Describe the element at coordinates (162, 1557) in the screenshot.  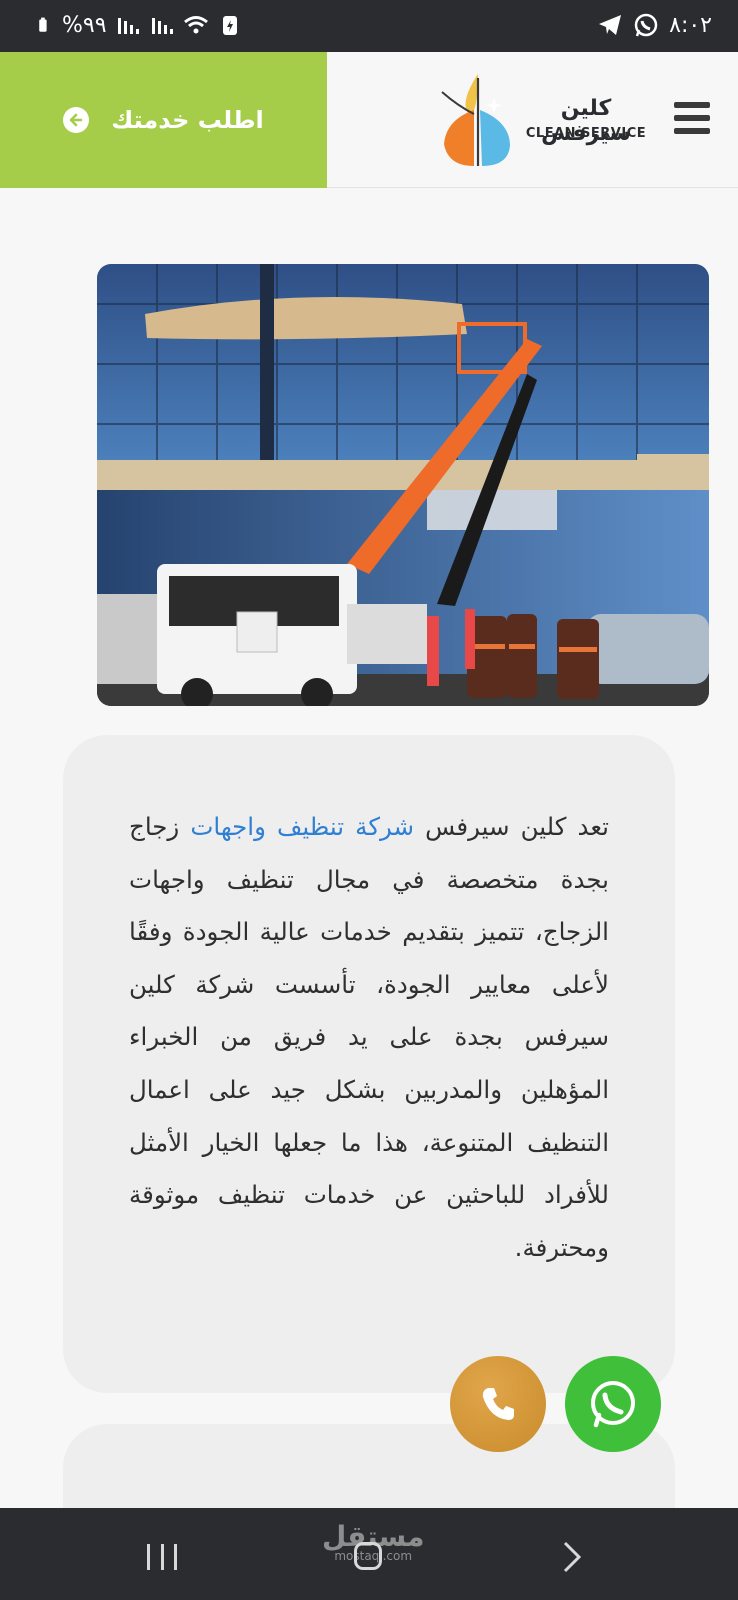
I see `recent-apps-icon` at that location.